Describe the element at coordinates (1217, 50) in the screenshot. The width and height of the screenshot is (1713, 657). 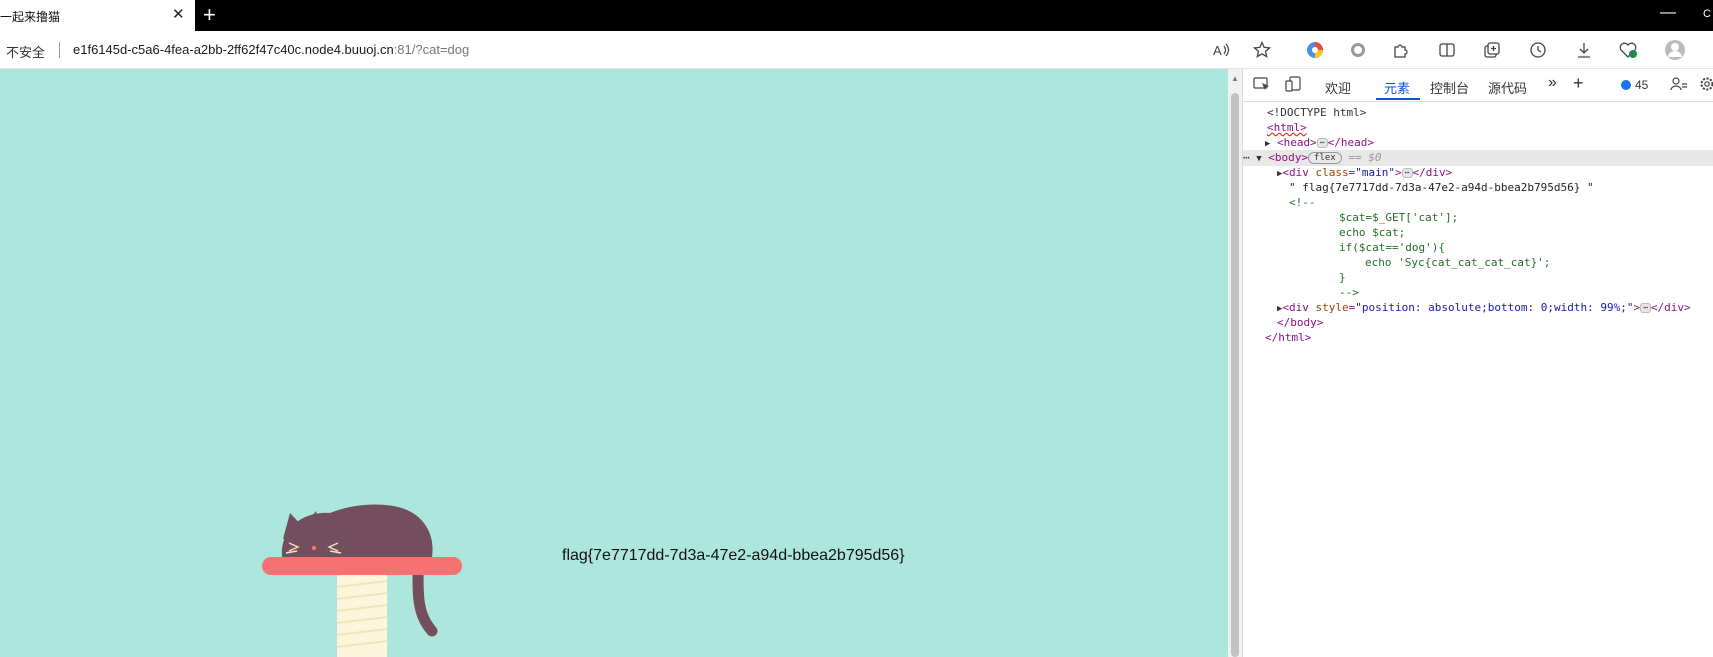
I see `svg-text: A` at that location.